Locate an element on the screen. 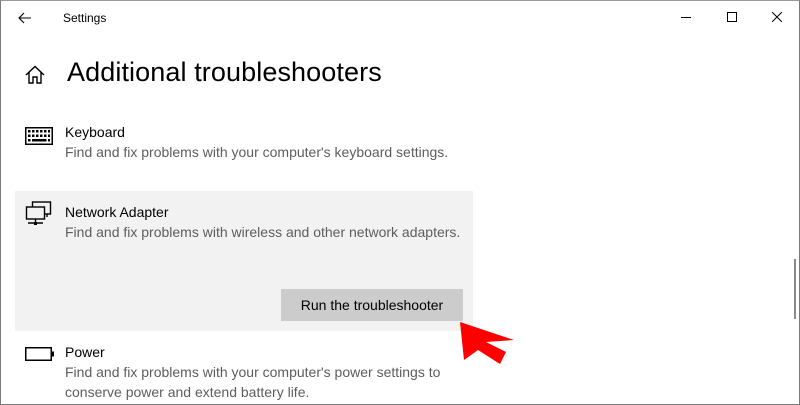  minimize-button is located at coordinates (686, 17).